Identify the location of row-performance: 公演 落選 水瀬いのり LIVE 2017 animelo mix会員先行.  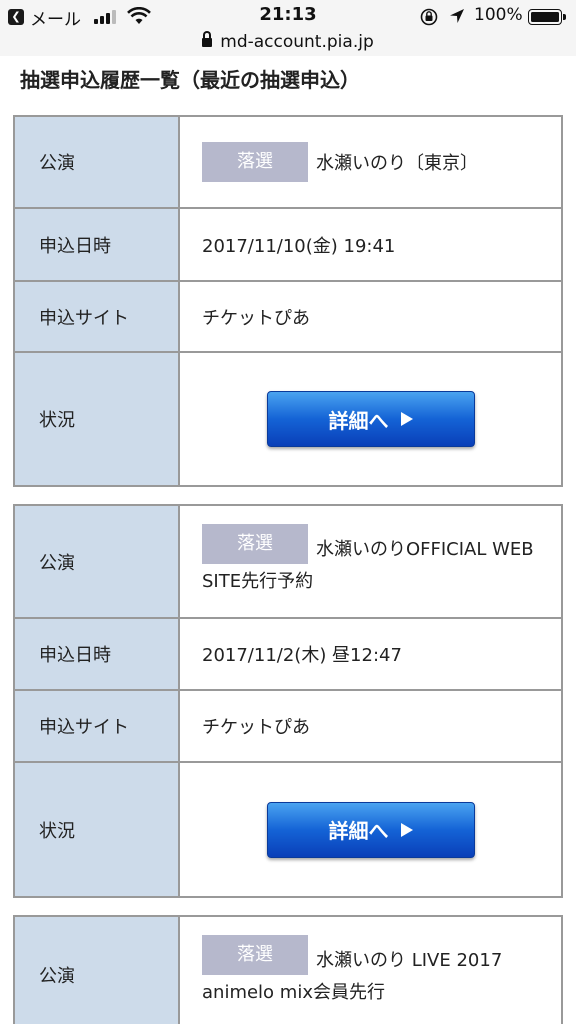
(288, 970).